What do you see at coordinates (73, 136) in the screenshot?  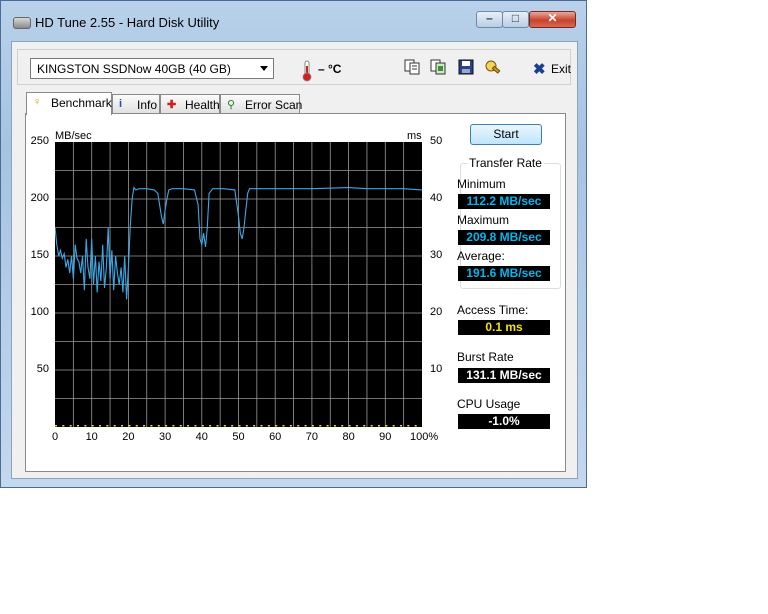 I see `y-axis-left-title: MB/sec` at bounding box center [73, 136].